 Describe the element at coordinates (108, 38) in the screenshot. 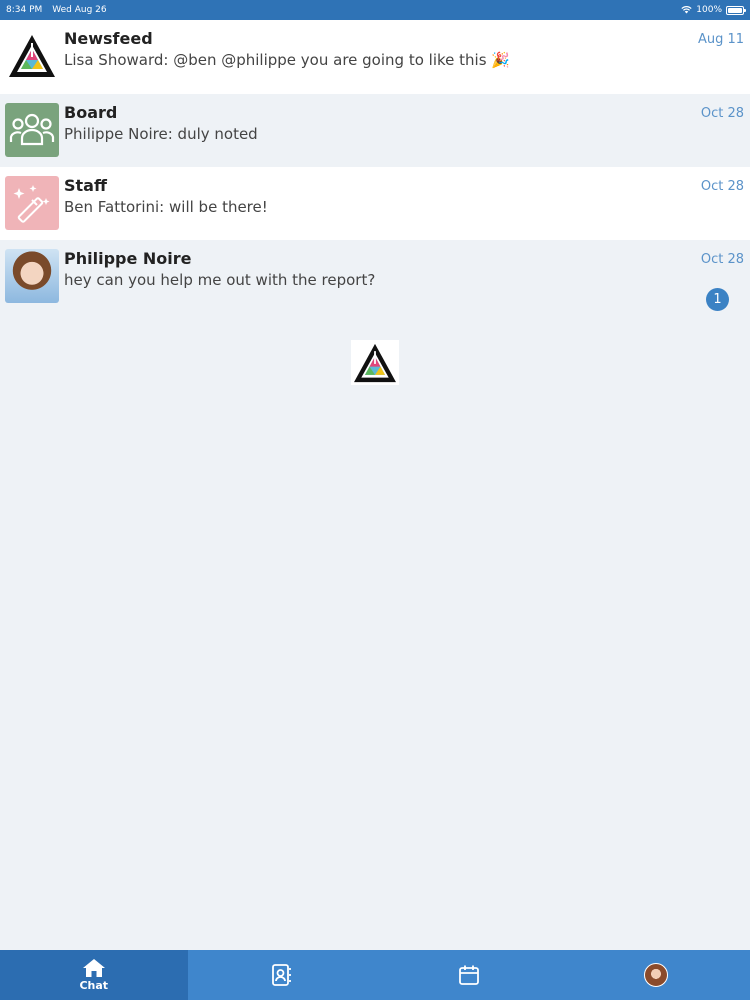

I see `chat-title: Newsfeed` at that location.